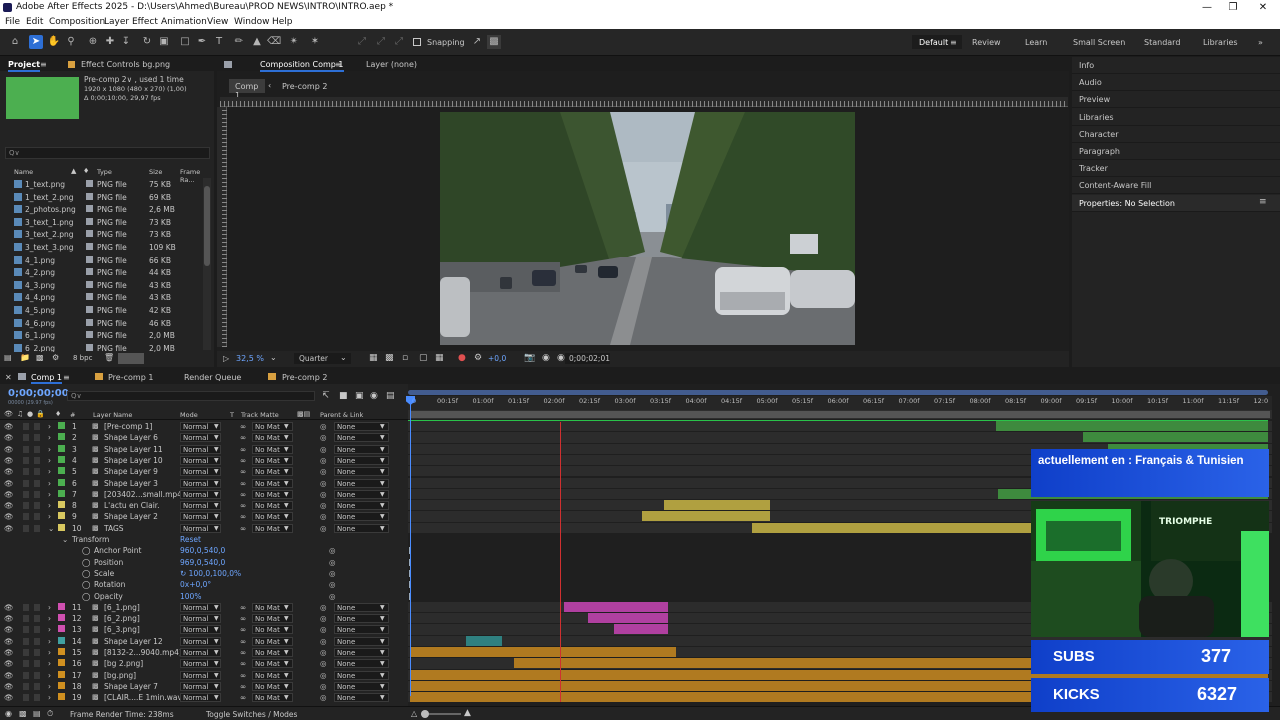 The height and width of the screenshot is (720, 1280). What do you see at coordinates (546, 358) in the screenshot?
I see `show-snapshot-icon: ◉` at bounding box center [546, 358].